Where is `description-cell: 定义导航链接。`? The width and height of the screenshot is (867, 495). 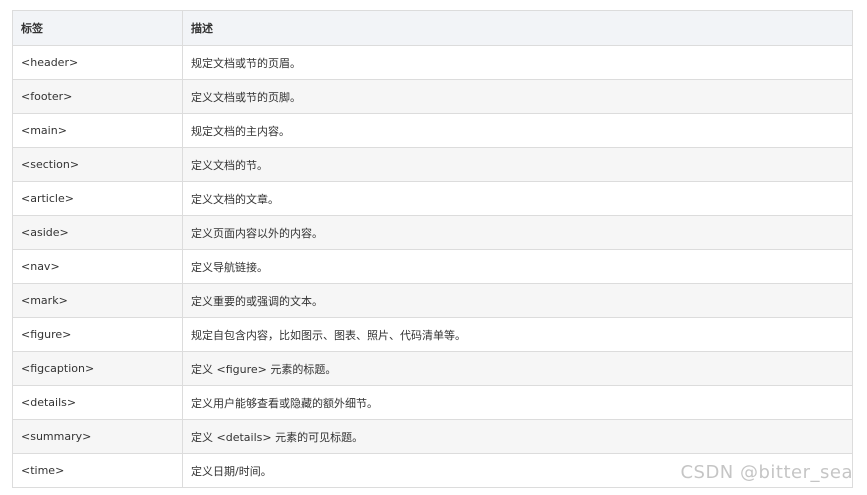 description-cell: 定义导航链接。 is located at coordinates (517, 266).